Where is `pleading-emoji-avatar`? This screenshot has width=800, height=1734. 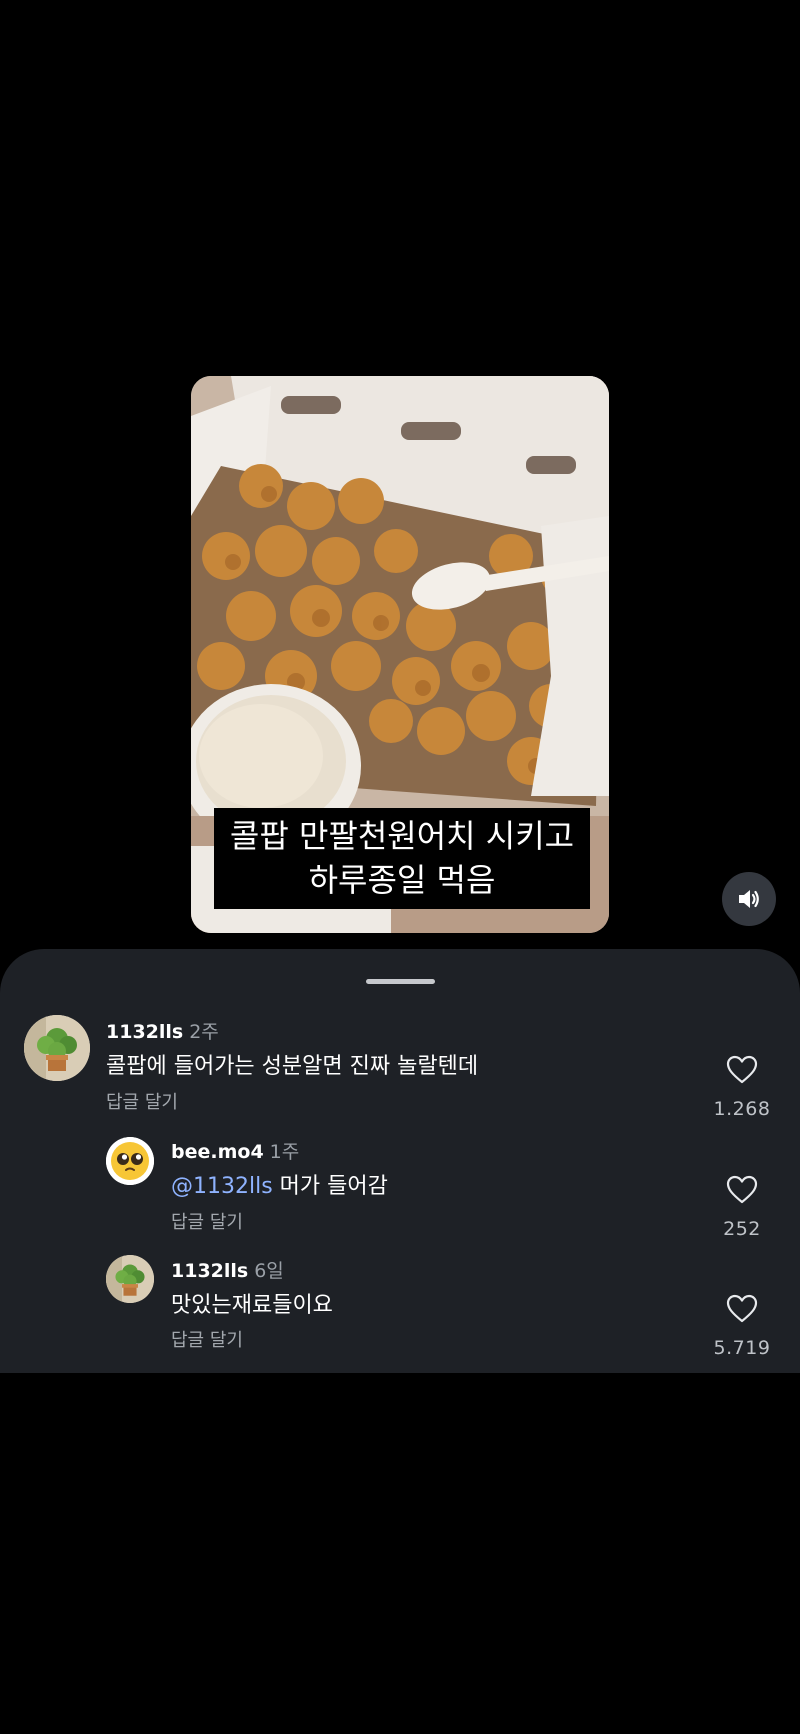
pleading-emoji-avatar is located at coordinates (130, 1161).